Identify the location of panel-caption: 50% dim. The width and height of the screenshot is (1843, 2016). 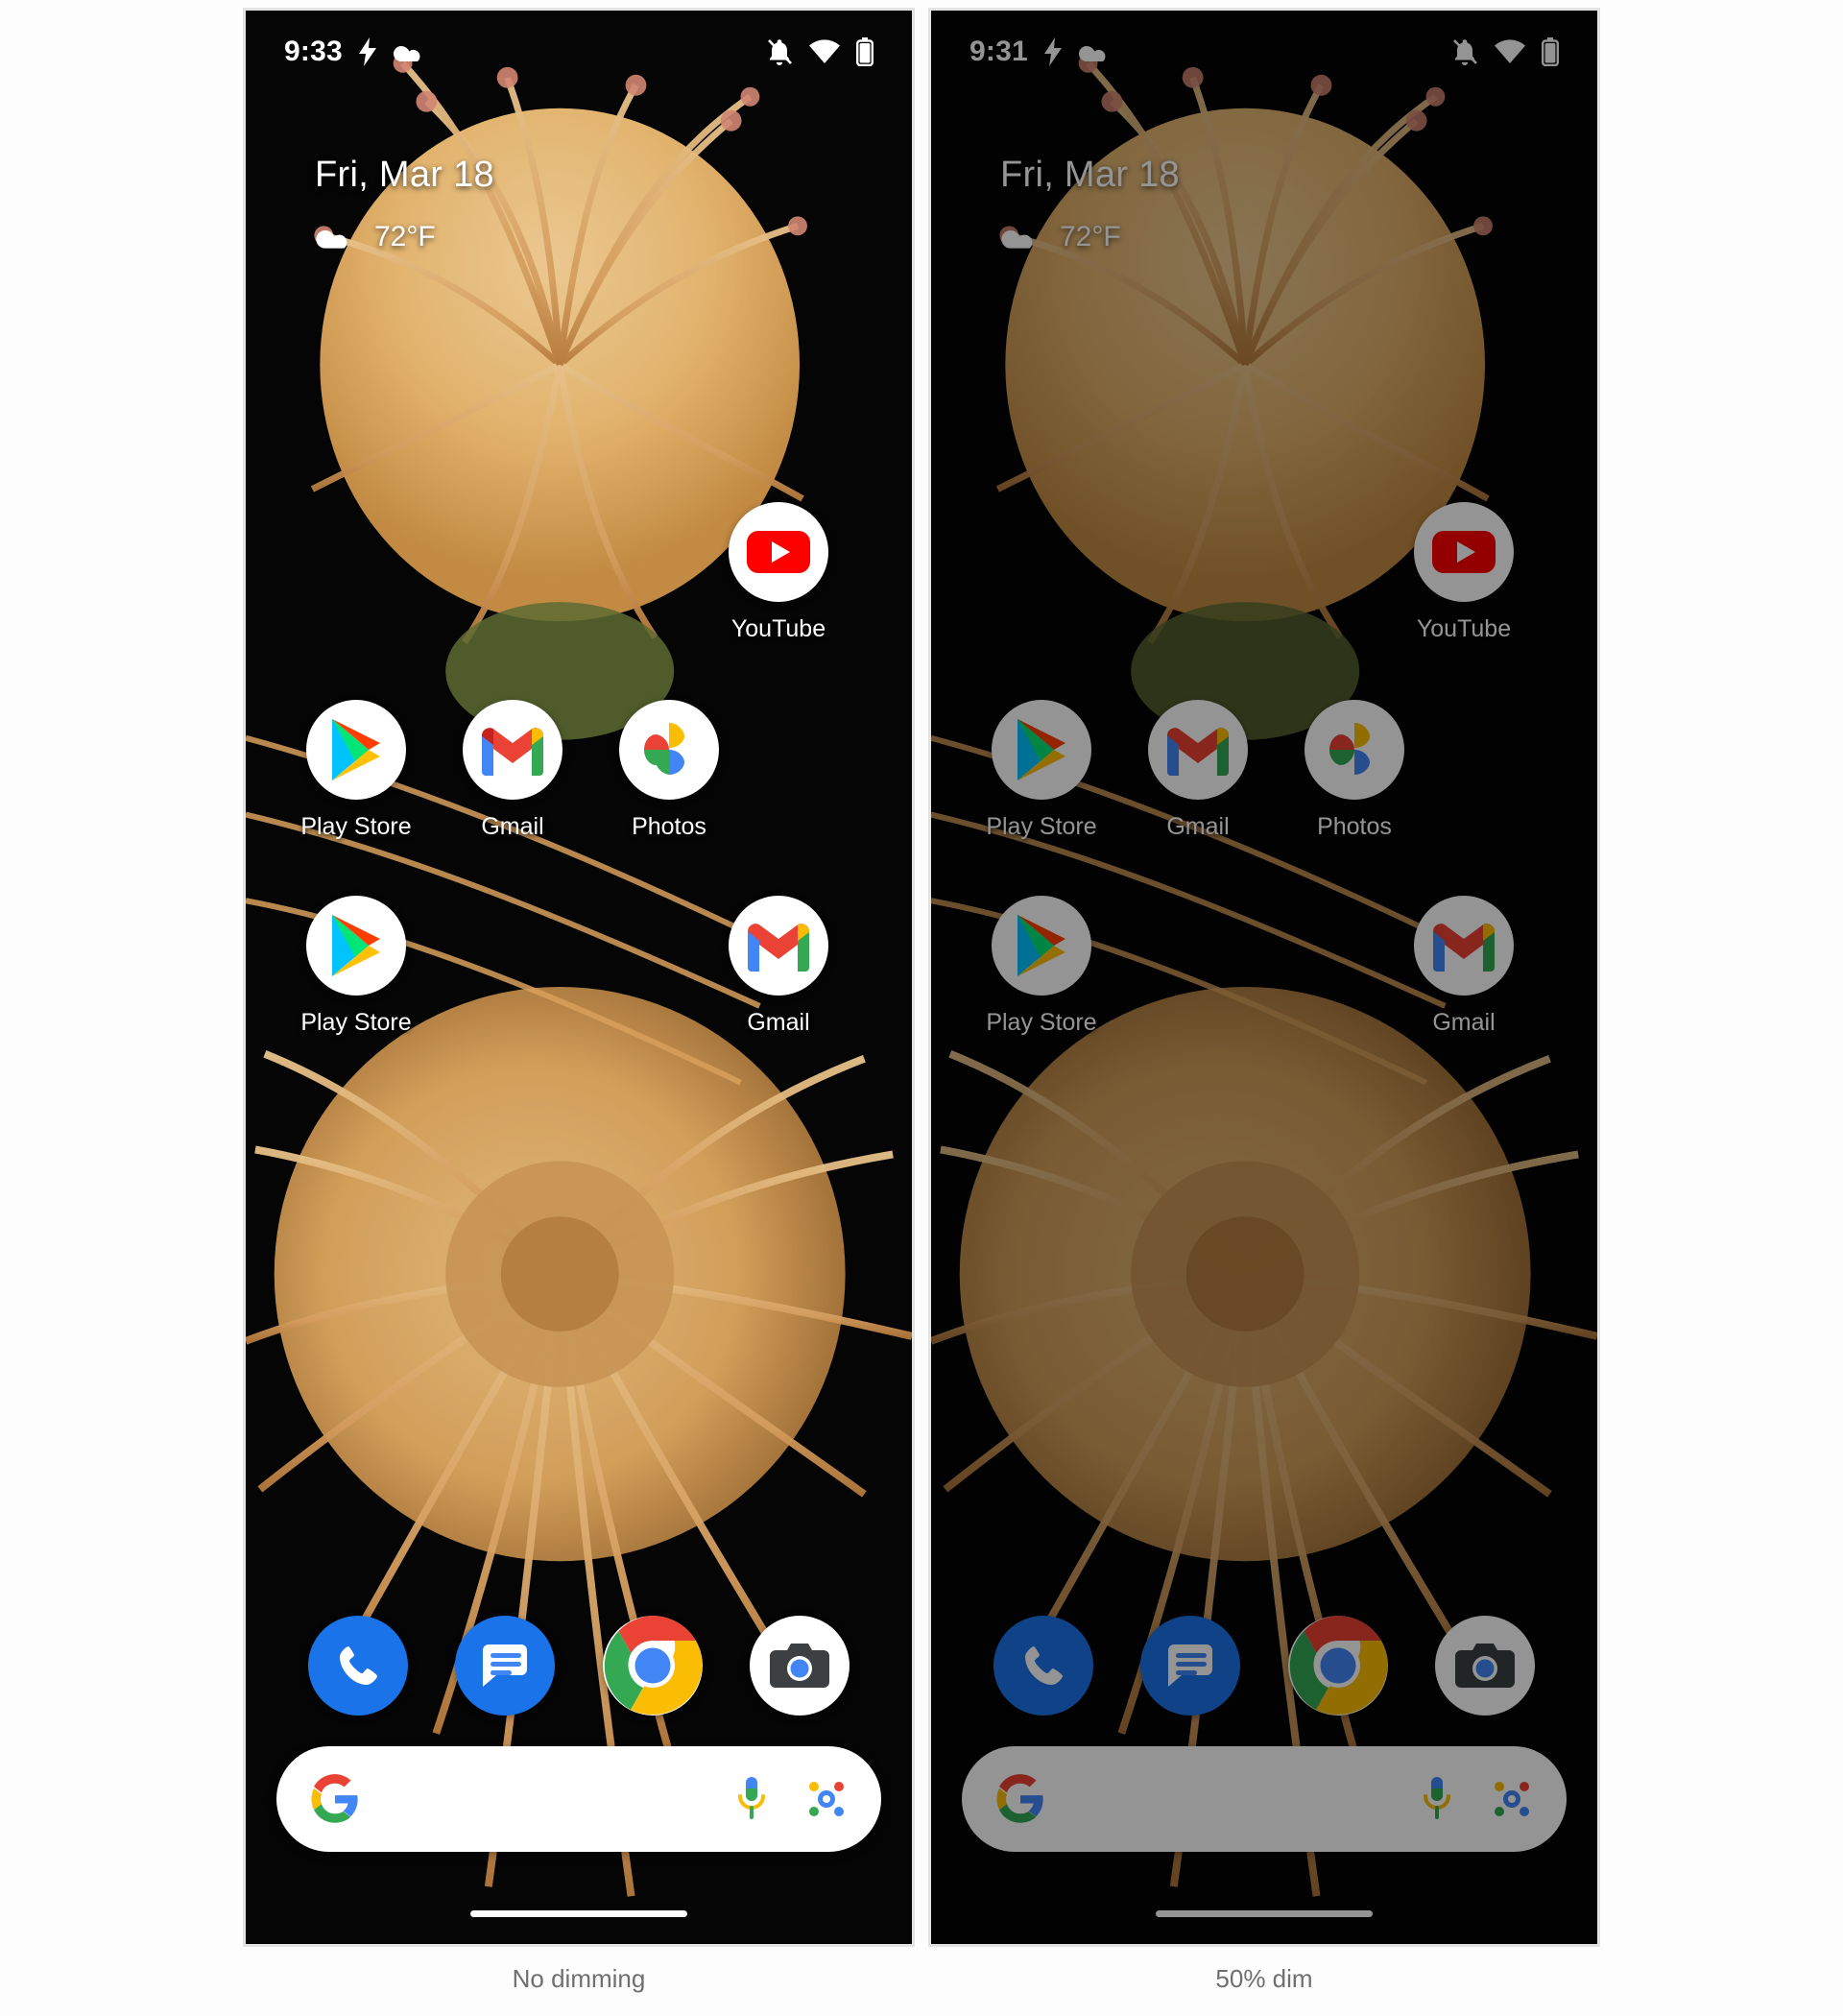
(1264, 1978).